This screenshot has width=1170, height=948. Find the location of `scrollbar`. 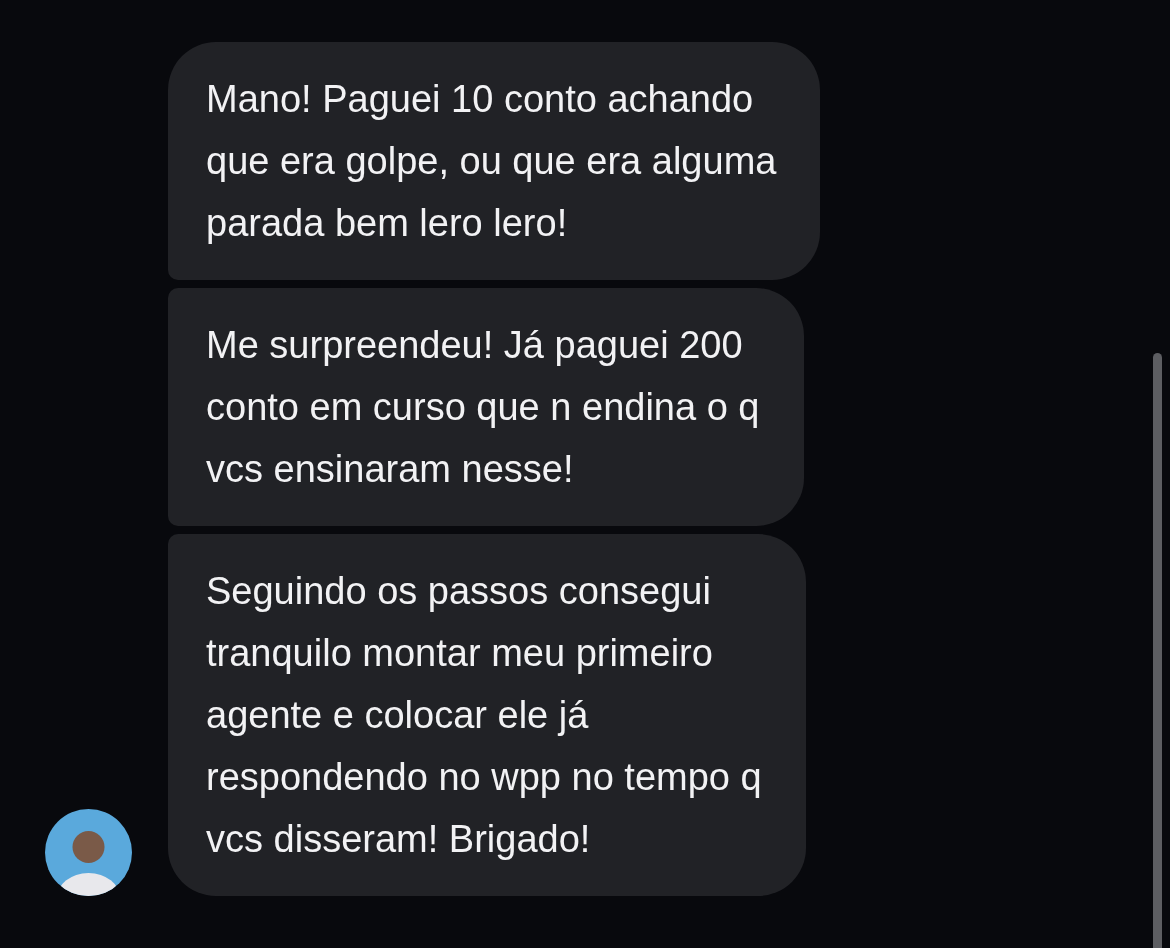

scrollbar is located at coordinates (1157, 650).